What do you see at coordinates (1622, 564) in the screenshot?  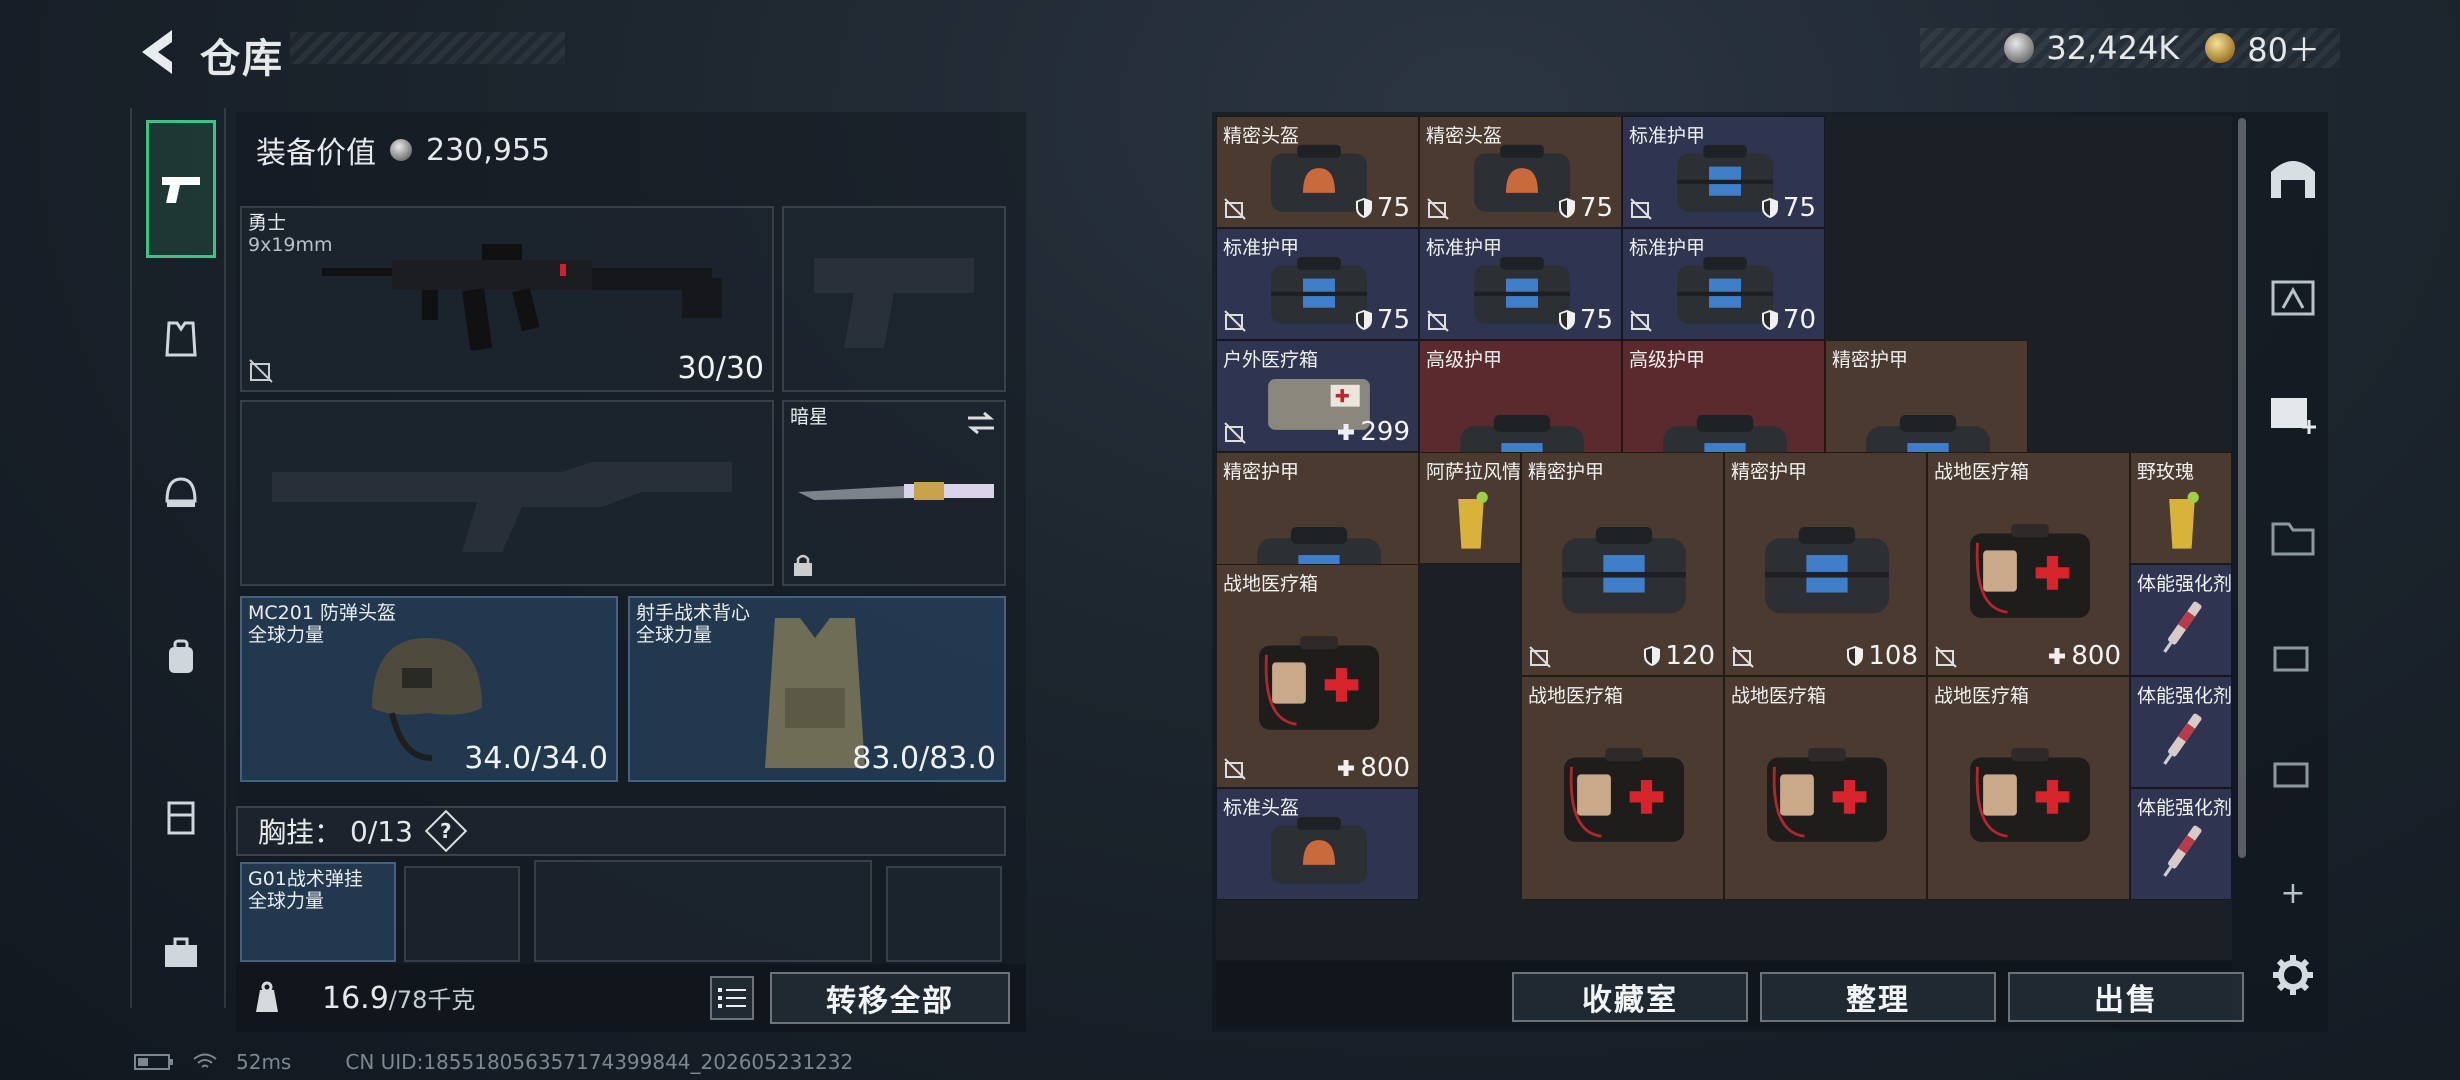 I see `inventory-item: 精密护甲 120` at bounding box center [1622, 564].